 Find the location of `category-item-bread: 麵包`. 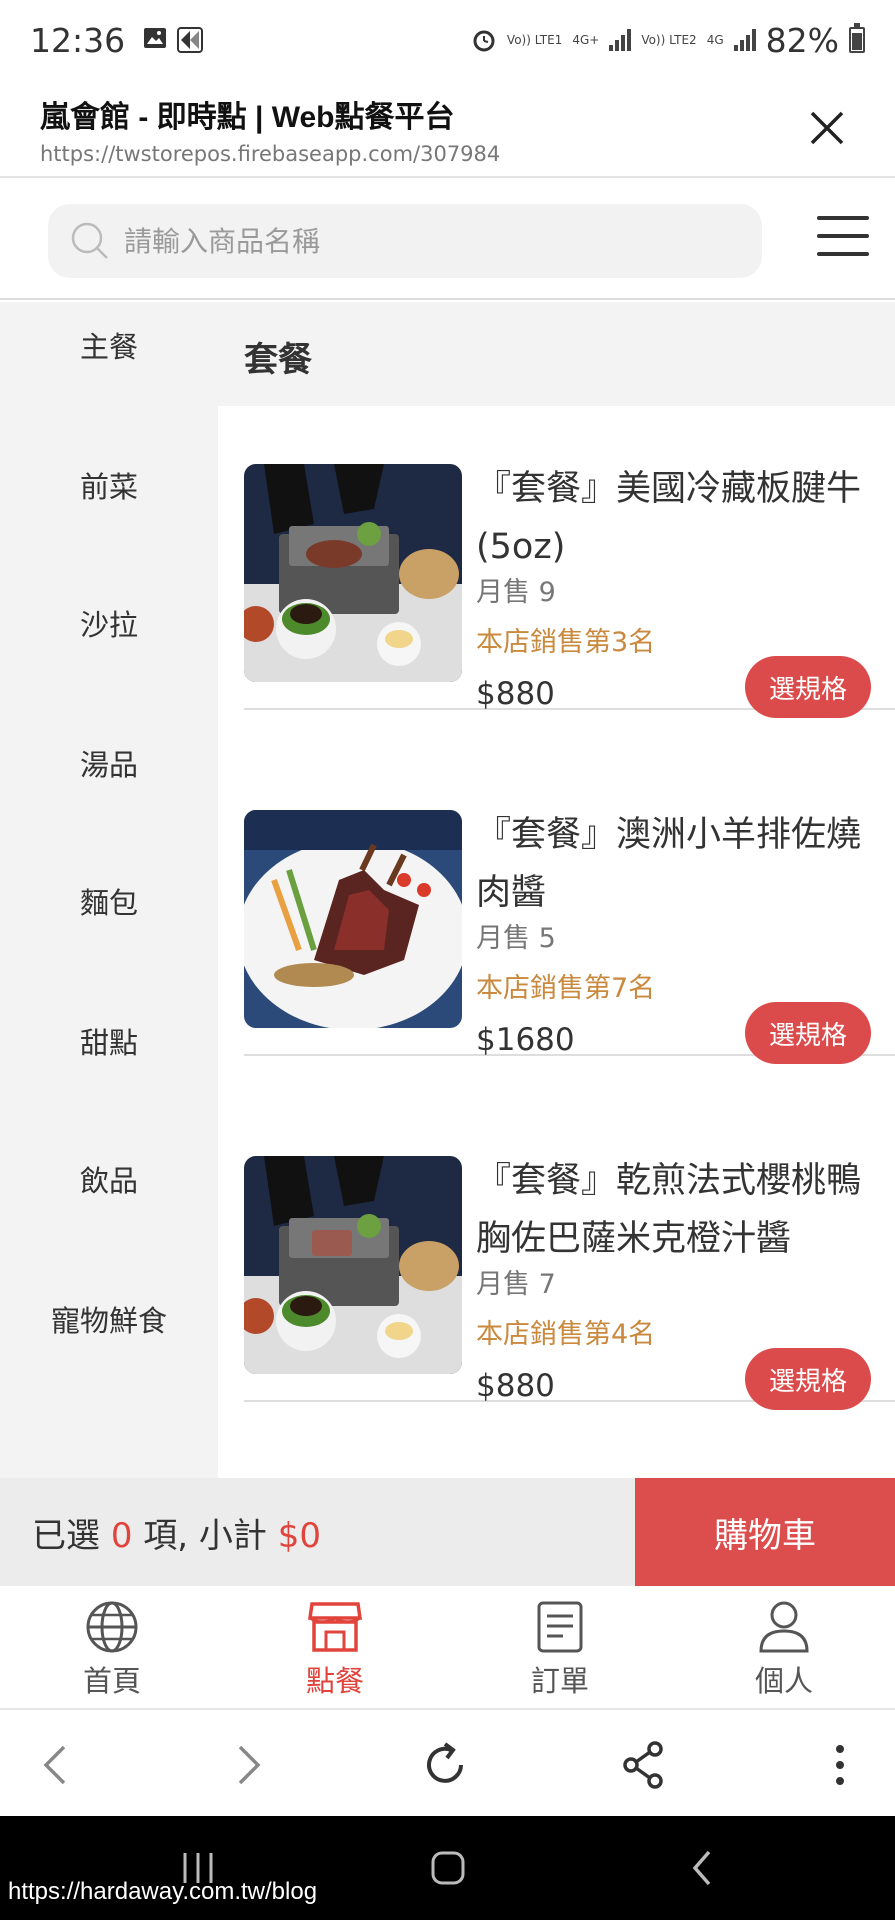

category-item-bread: 麵包 is located at coordinates (109, 901).